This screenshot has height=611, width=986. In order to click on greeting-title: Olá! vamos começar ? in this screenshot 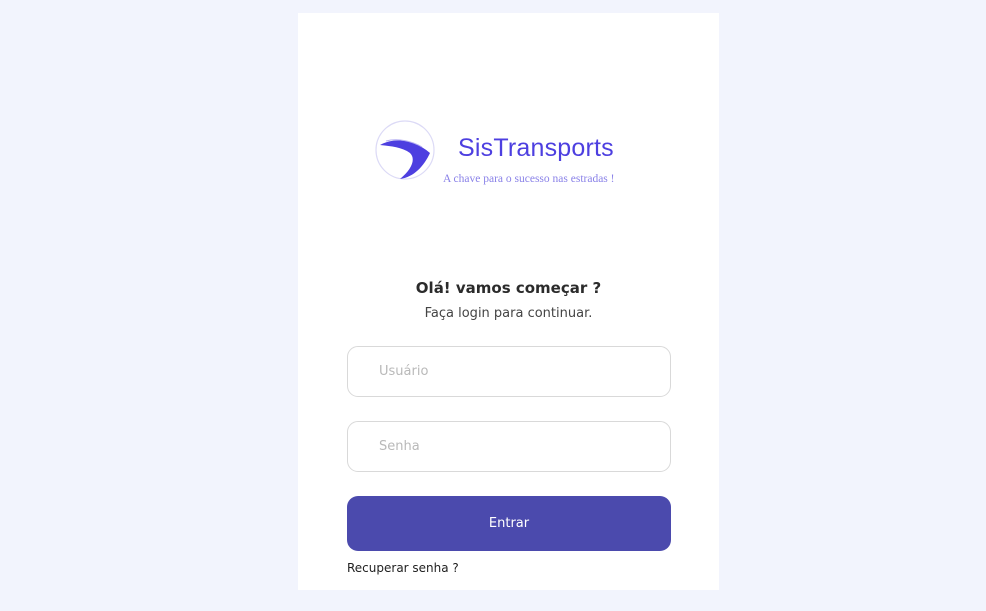, I will do `click(508, 288)`.